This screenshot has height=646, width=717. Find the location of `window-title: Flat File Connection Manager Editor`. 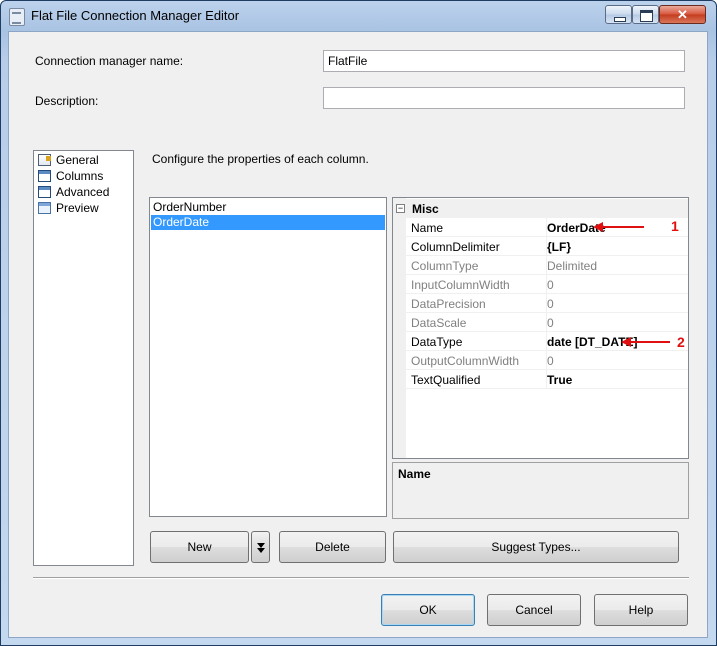

window-title: Flat File Connection Manager Editor is located at coordinates (135, 15).